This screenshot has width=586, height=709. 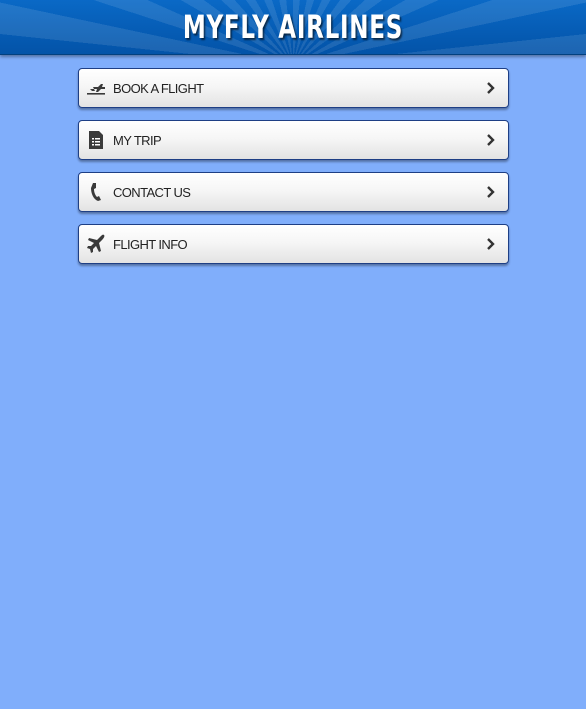 What do you see at coordinates (293, 192) in the screenshot?
I see `menu-item-contact-us: CONTACT US` at bounding box center [293, 192].